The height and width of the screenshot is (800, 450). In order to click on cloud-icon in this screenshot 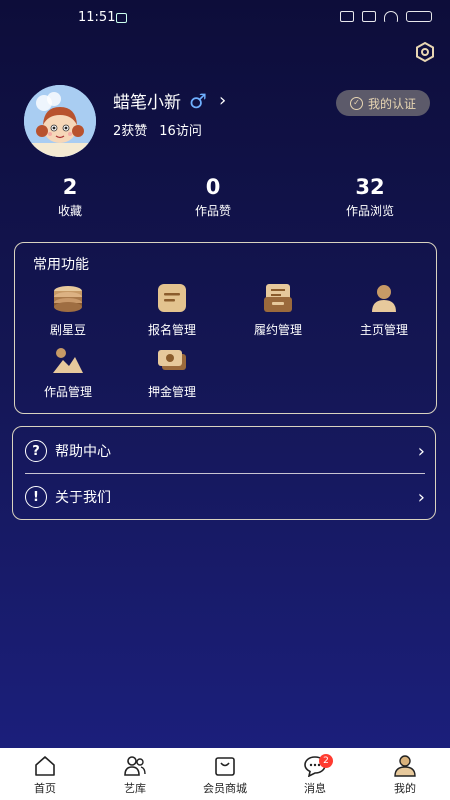, I will do `click(369, 16)`.